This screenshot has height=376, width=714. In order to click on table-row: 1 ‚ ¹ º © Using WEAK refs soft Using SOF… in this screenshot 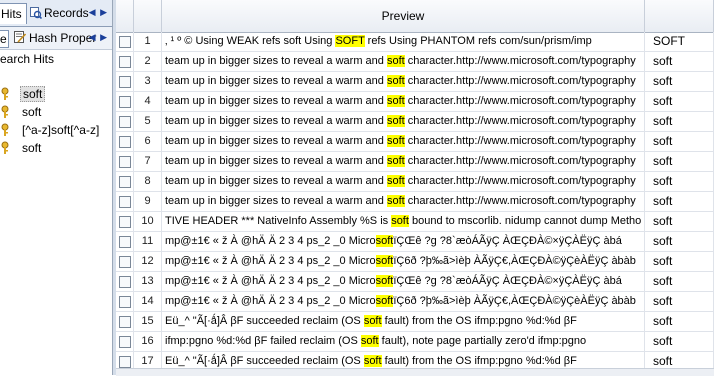, I will do `click(415, 42)`.